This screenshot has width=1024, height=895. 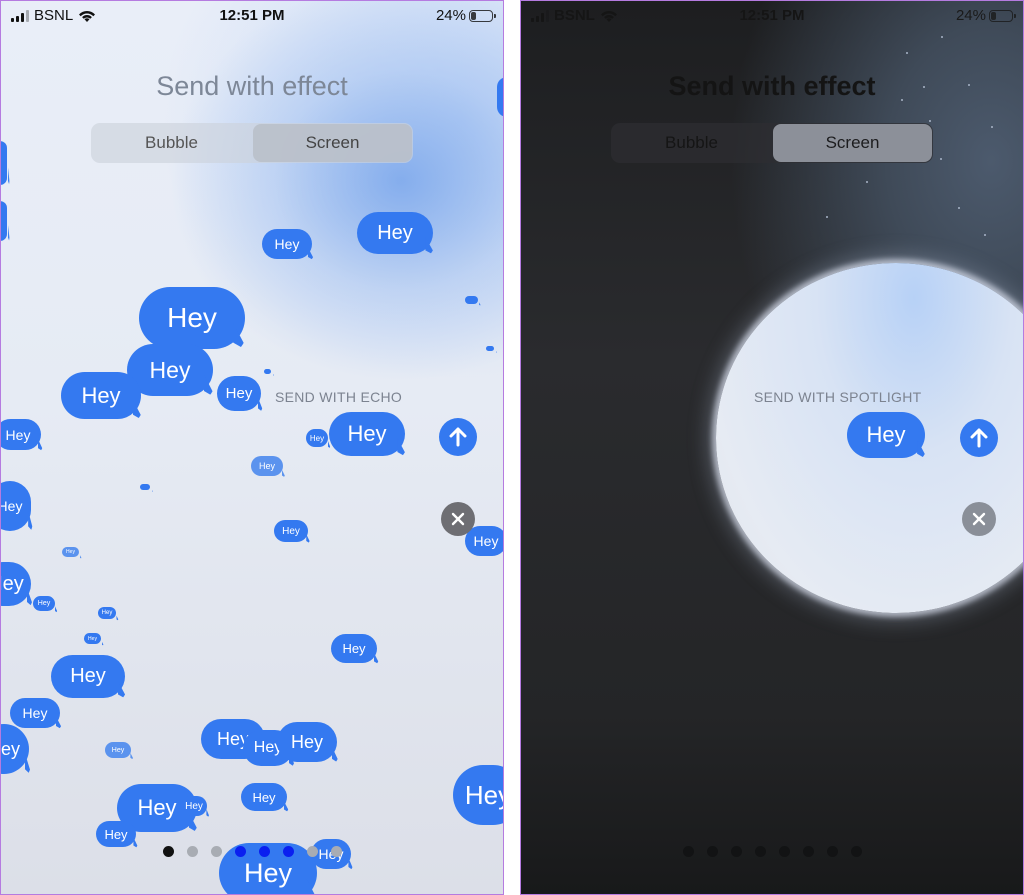 What do you see at coordinates (838, 397) in the screenshot?
I see `effect-name-label: SEND WITH SPOTLIGHT` at bounding box center [838, 397].